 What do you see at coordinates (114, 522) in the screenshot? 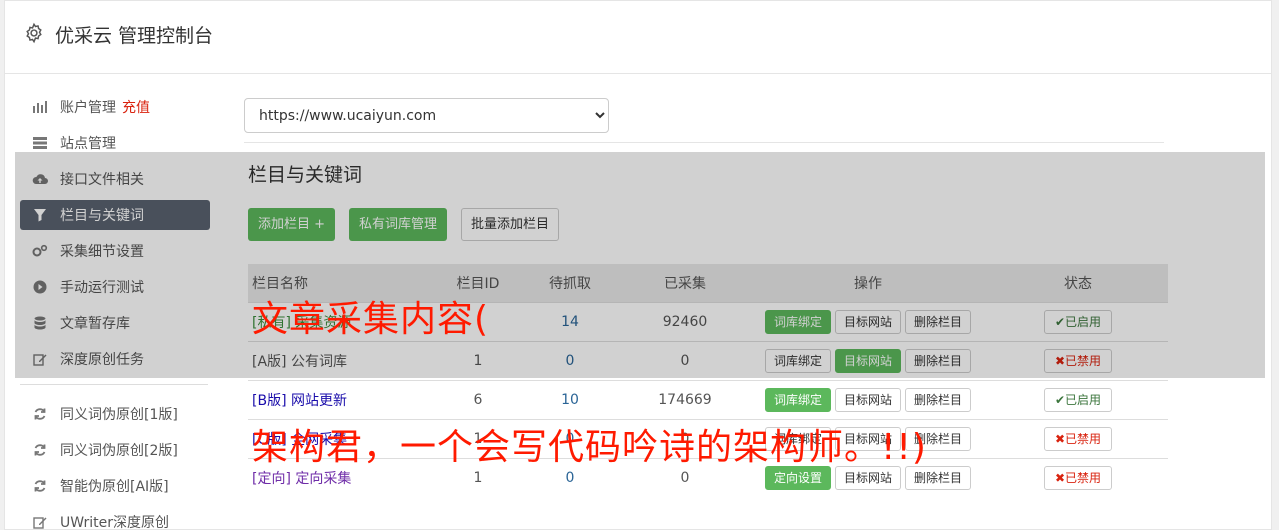
I see `sidebar-item-label: UWriter深度原创` at bounding box center [114, 522].